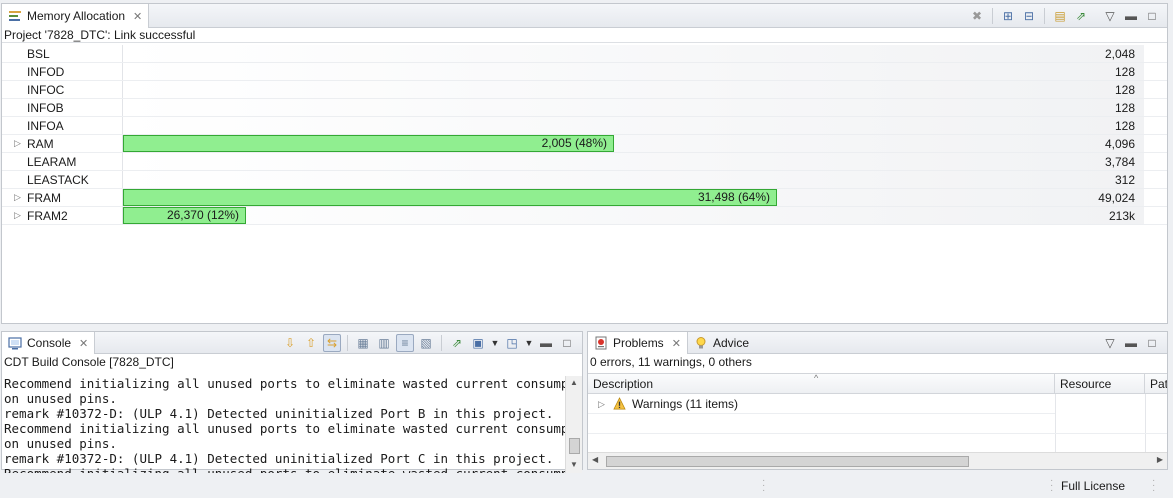  What do you see at coordinates (450, 197) in the screenshot?
I see `usage-bar: 31,498 (64%)` at bounding box center [450, 197].